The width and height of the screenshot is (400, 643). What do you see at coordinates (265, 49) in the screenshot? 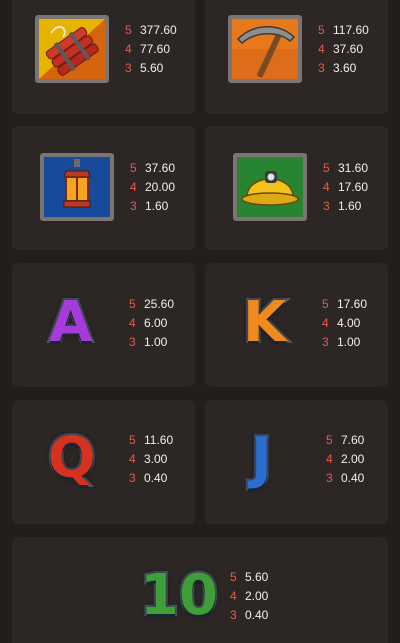
I see `pickaxe-icon` at bounding box center [265, 49].